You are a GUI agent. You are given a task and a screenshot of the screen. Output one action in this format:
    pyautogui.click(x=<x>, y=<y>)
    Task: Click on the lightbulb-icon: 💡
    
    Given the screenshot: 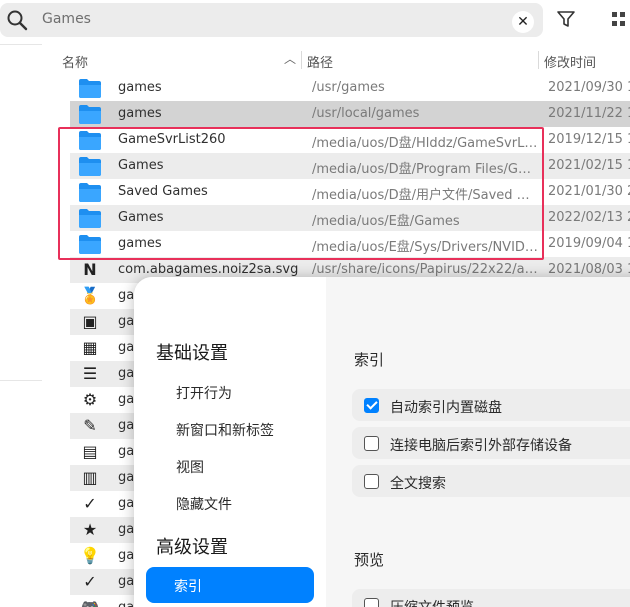 What is the action you would take?
    pyautogui.click(x=90, y=555)
    